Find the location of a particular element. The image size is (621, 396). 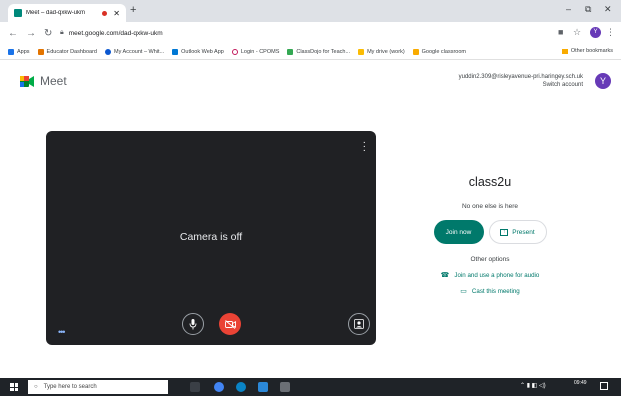

microphone-button is located at coordinates (193, 324).